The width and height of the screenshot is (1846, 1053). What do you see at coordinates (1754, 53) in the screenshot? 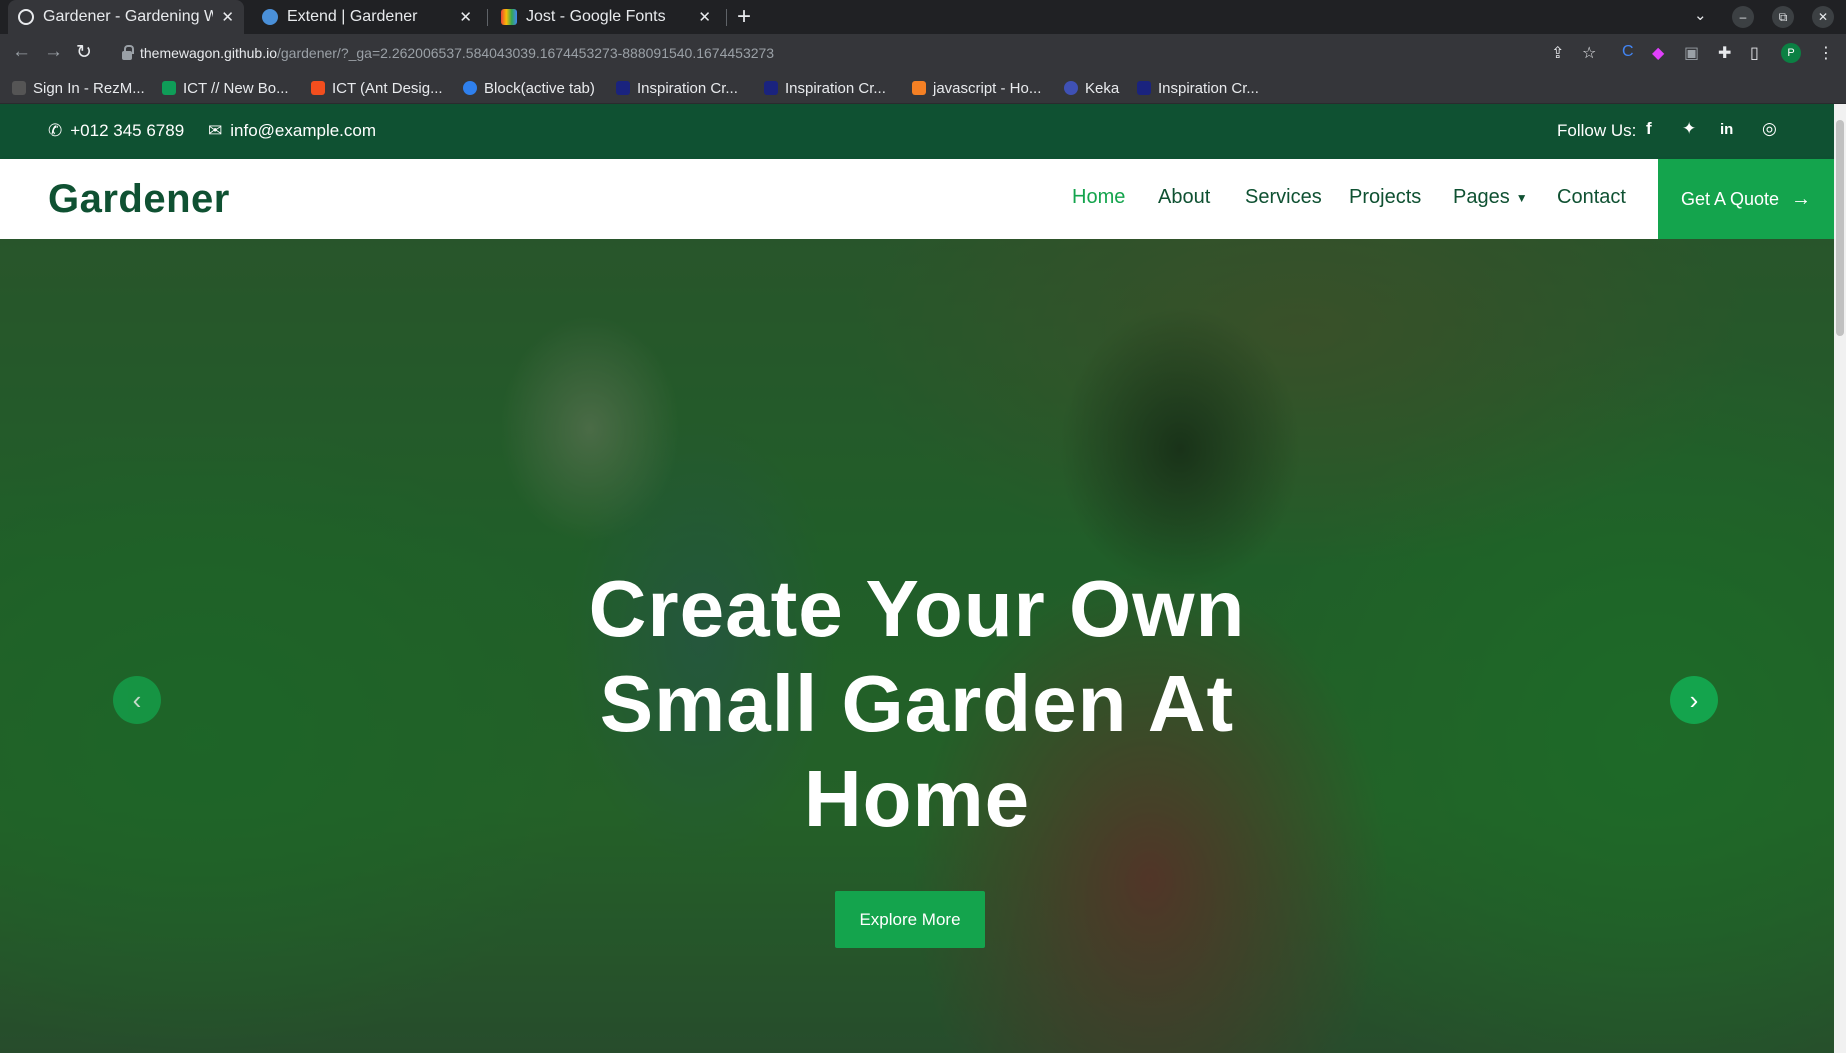
I see `side-panel-icon: ▯` at bounding box center [1754, 53].